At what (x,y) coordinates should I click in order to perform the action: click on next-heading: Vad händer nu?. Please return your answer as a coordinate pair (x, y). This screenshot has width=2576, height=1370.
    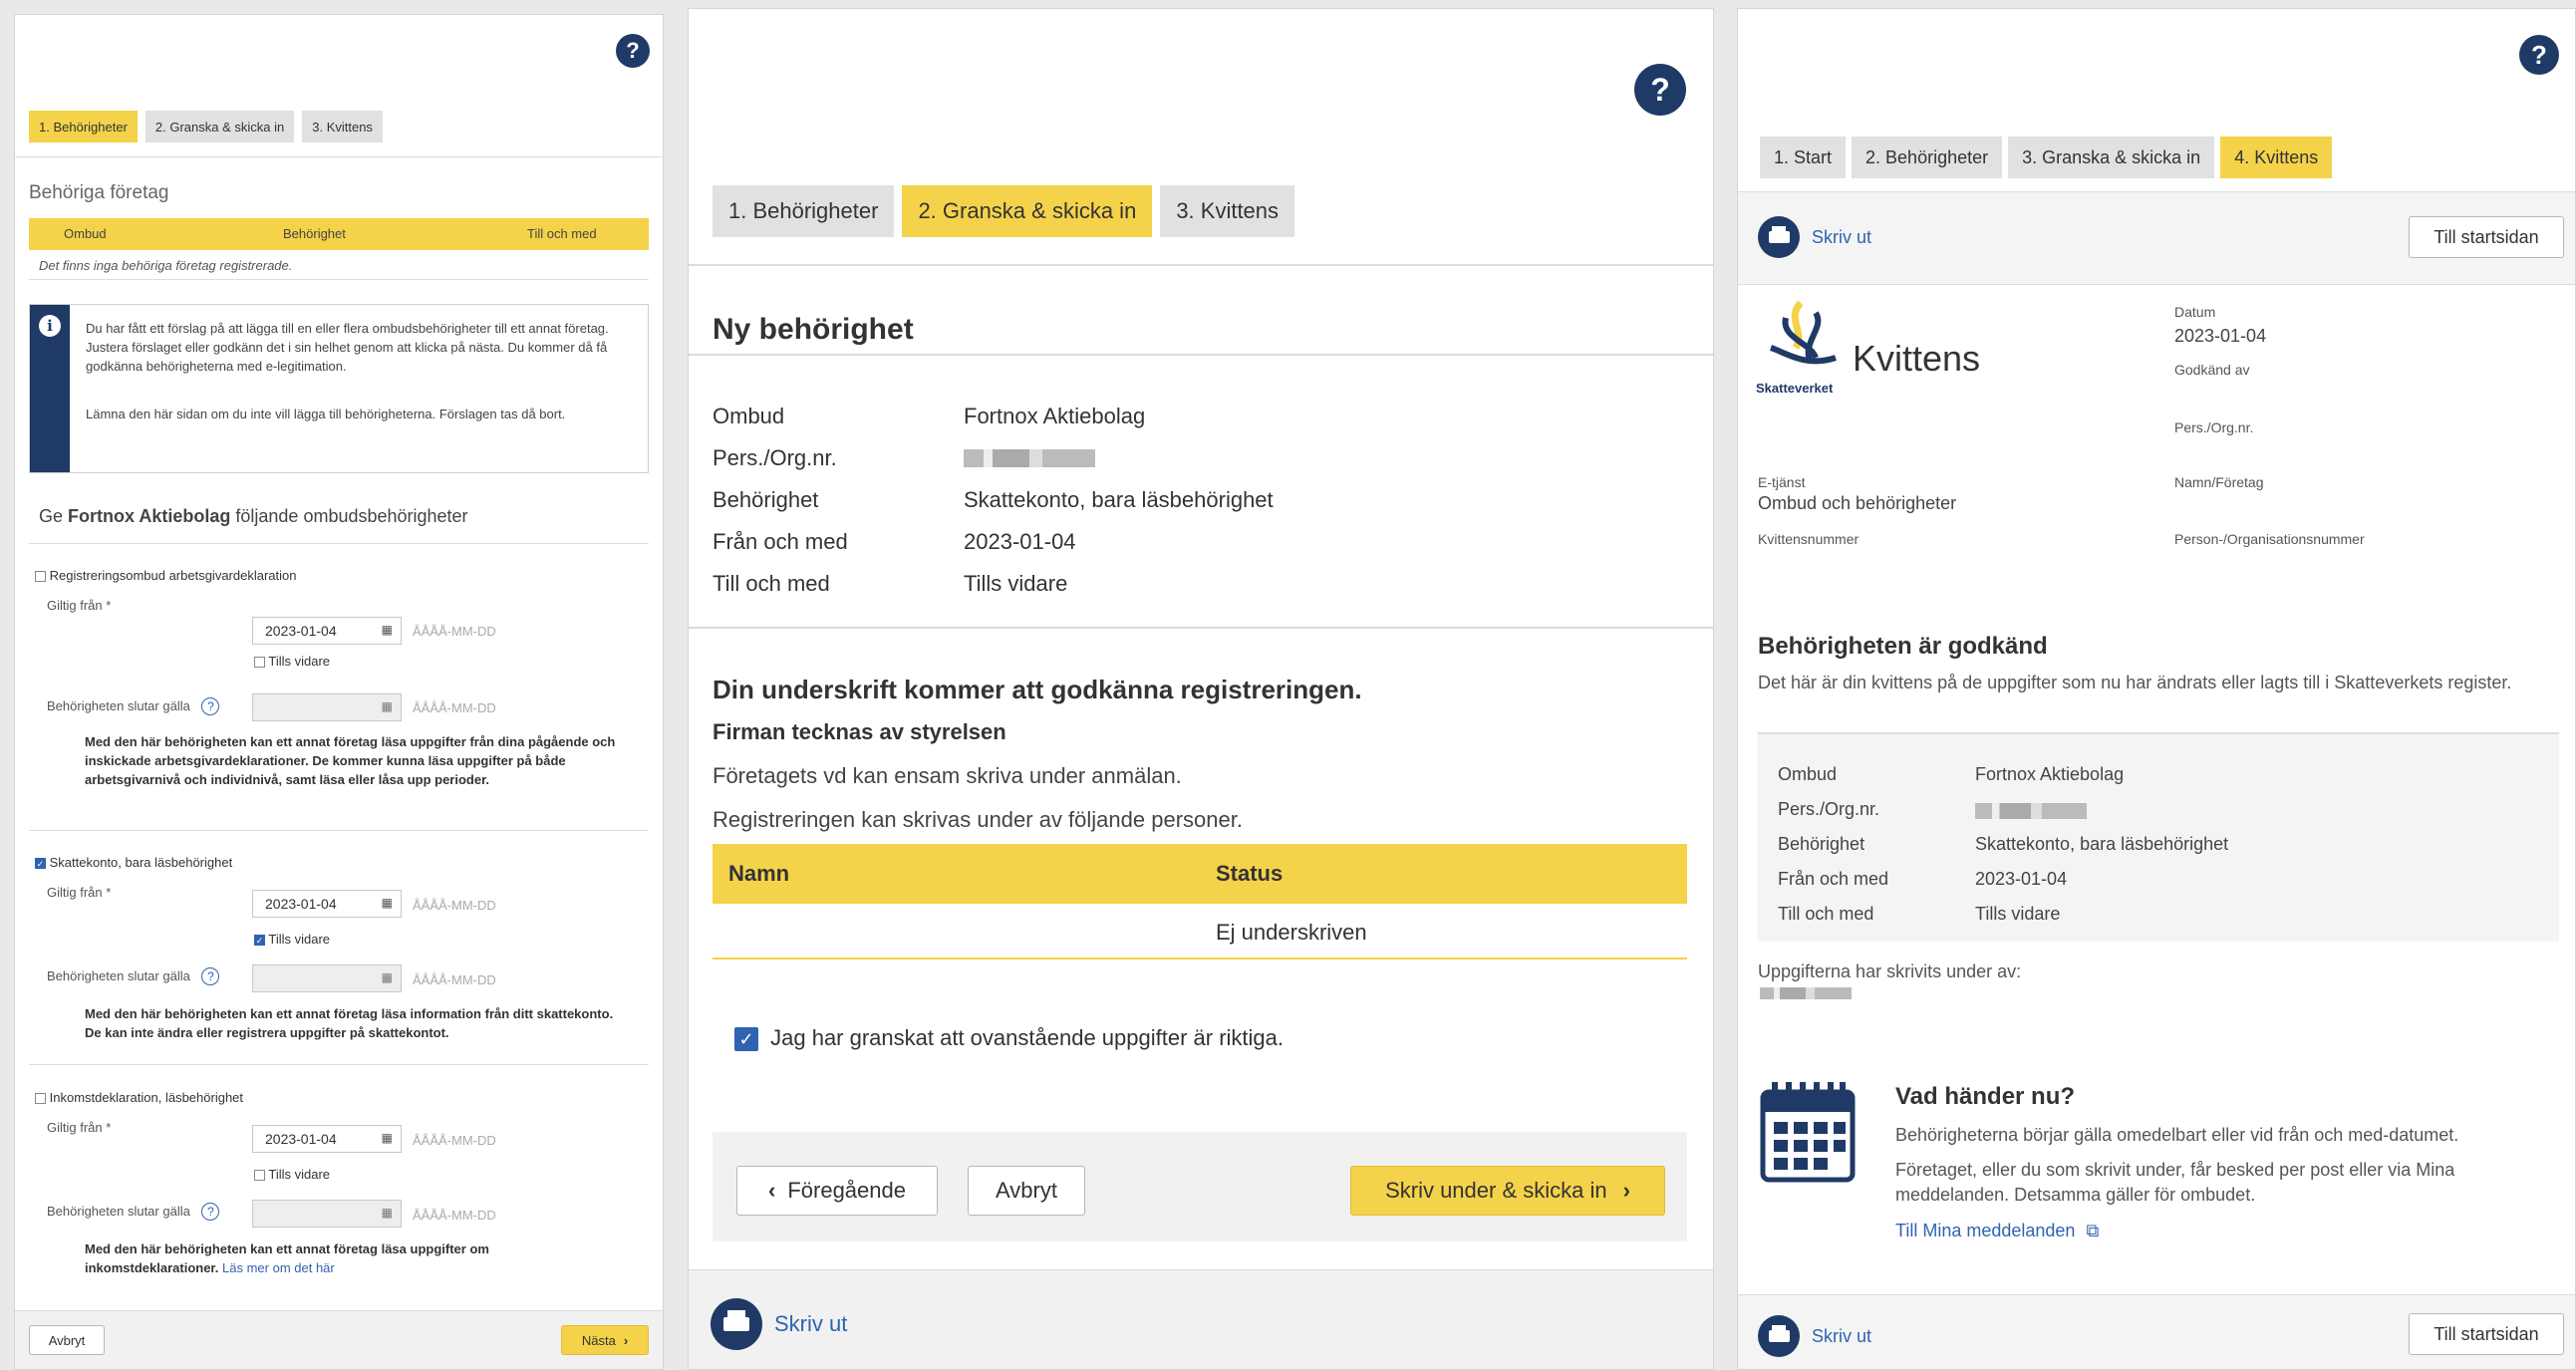
    Looking at the image, I should click on (1985, 1096).